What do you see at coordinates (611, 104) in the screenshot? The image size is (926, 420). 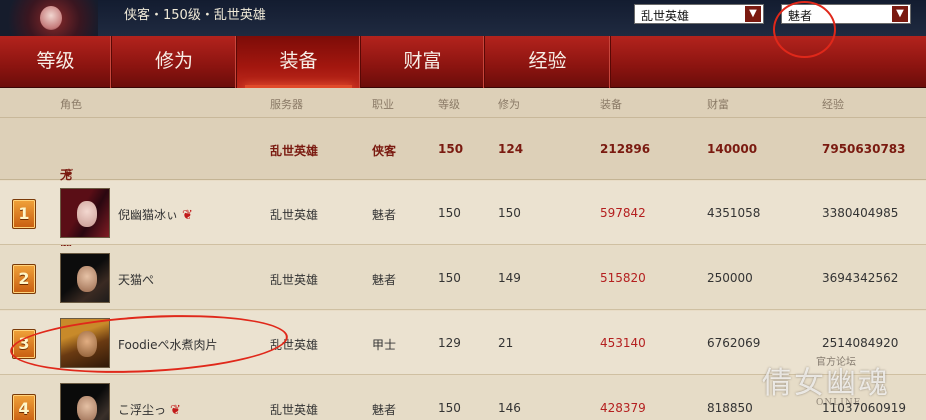 I see `column-header: 装备` at bounding box center [611, 104].